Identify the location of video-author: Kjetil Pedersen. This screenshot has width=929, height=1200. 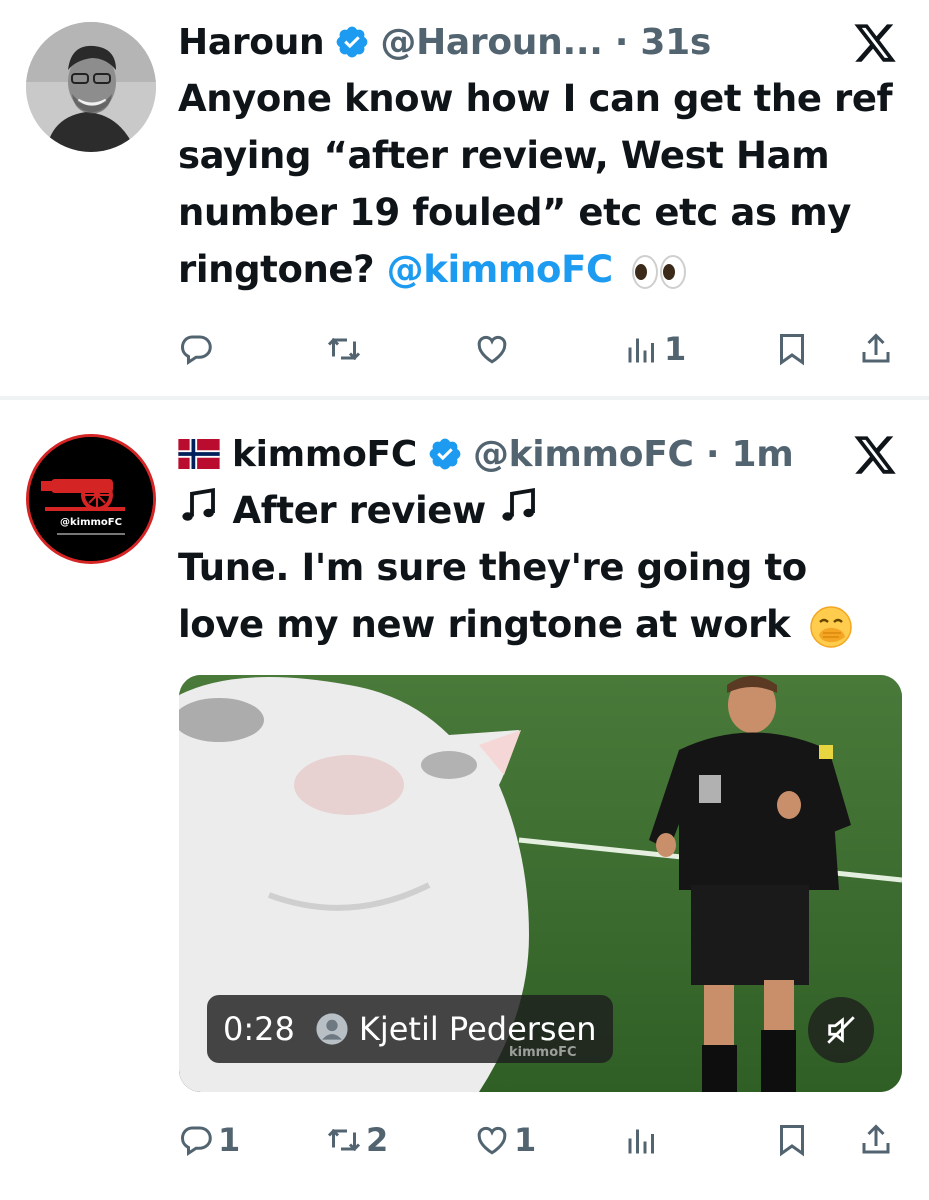
(478, 1029).